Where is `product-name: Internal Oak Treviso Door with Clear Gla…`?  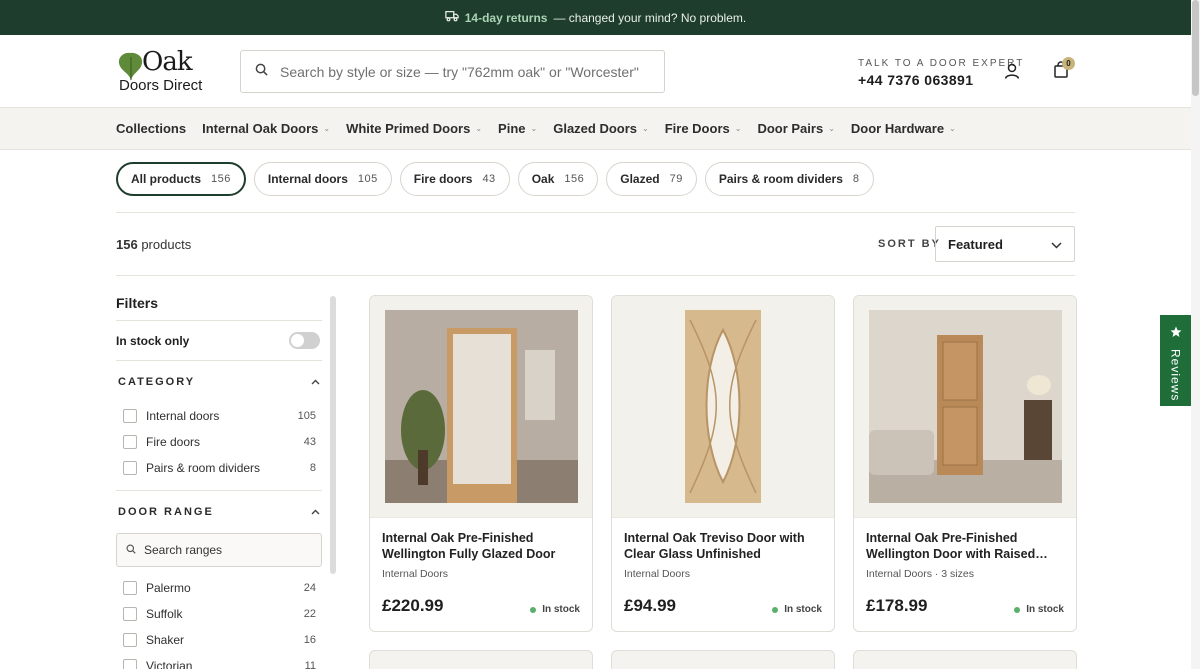
product-name: Internal Oak Treviso Door with Clear Gla… is located at coordinates (724, 546).